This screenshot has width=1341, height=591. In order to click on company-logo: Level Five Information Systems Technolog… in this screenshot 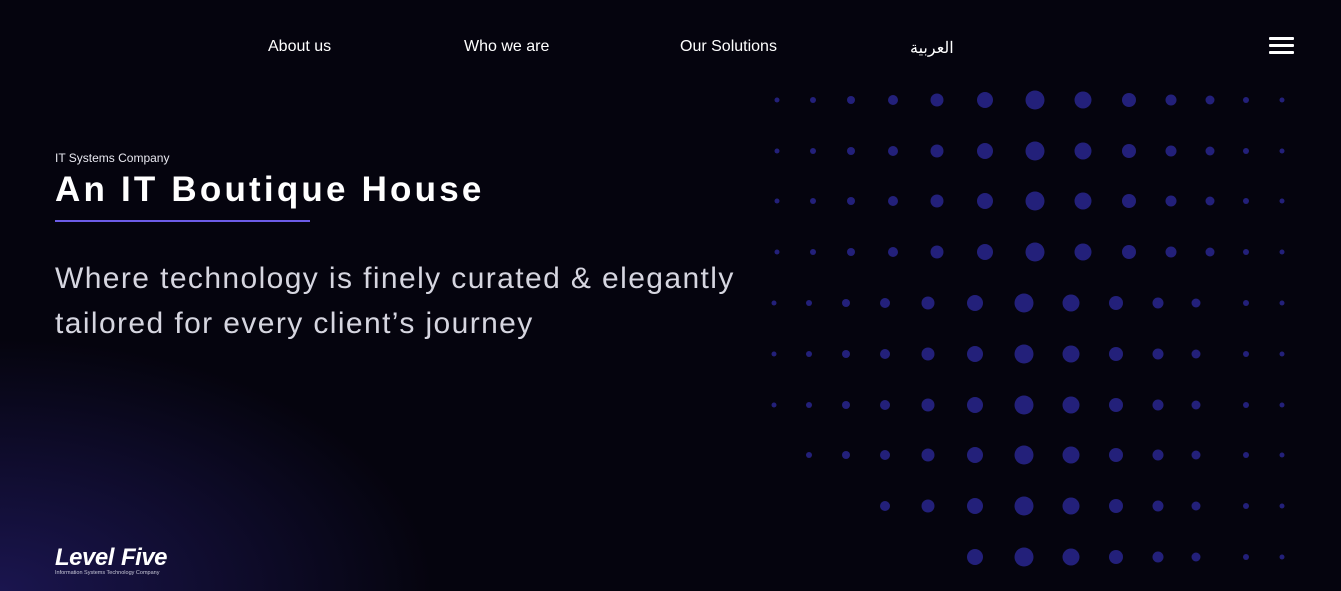, I will do `click(125, 561)`.